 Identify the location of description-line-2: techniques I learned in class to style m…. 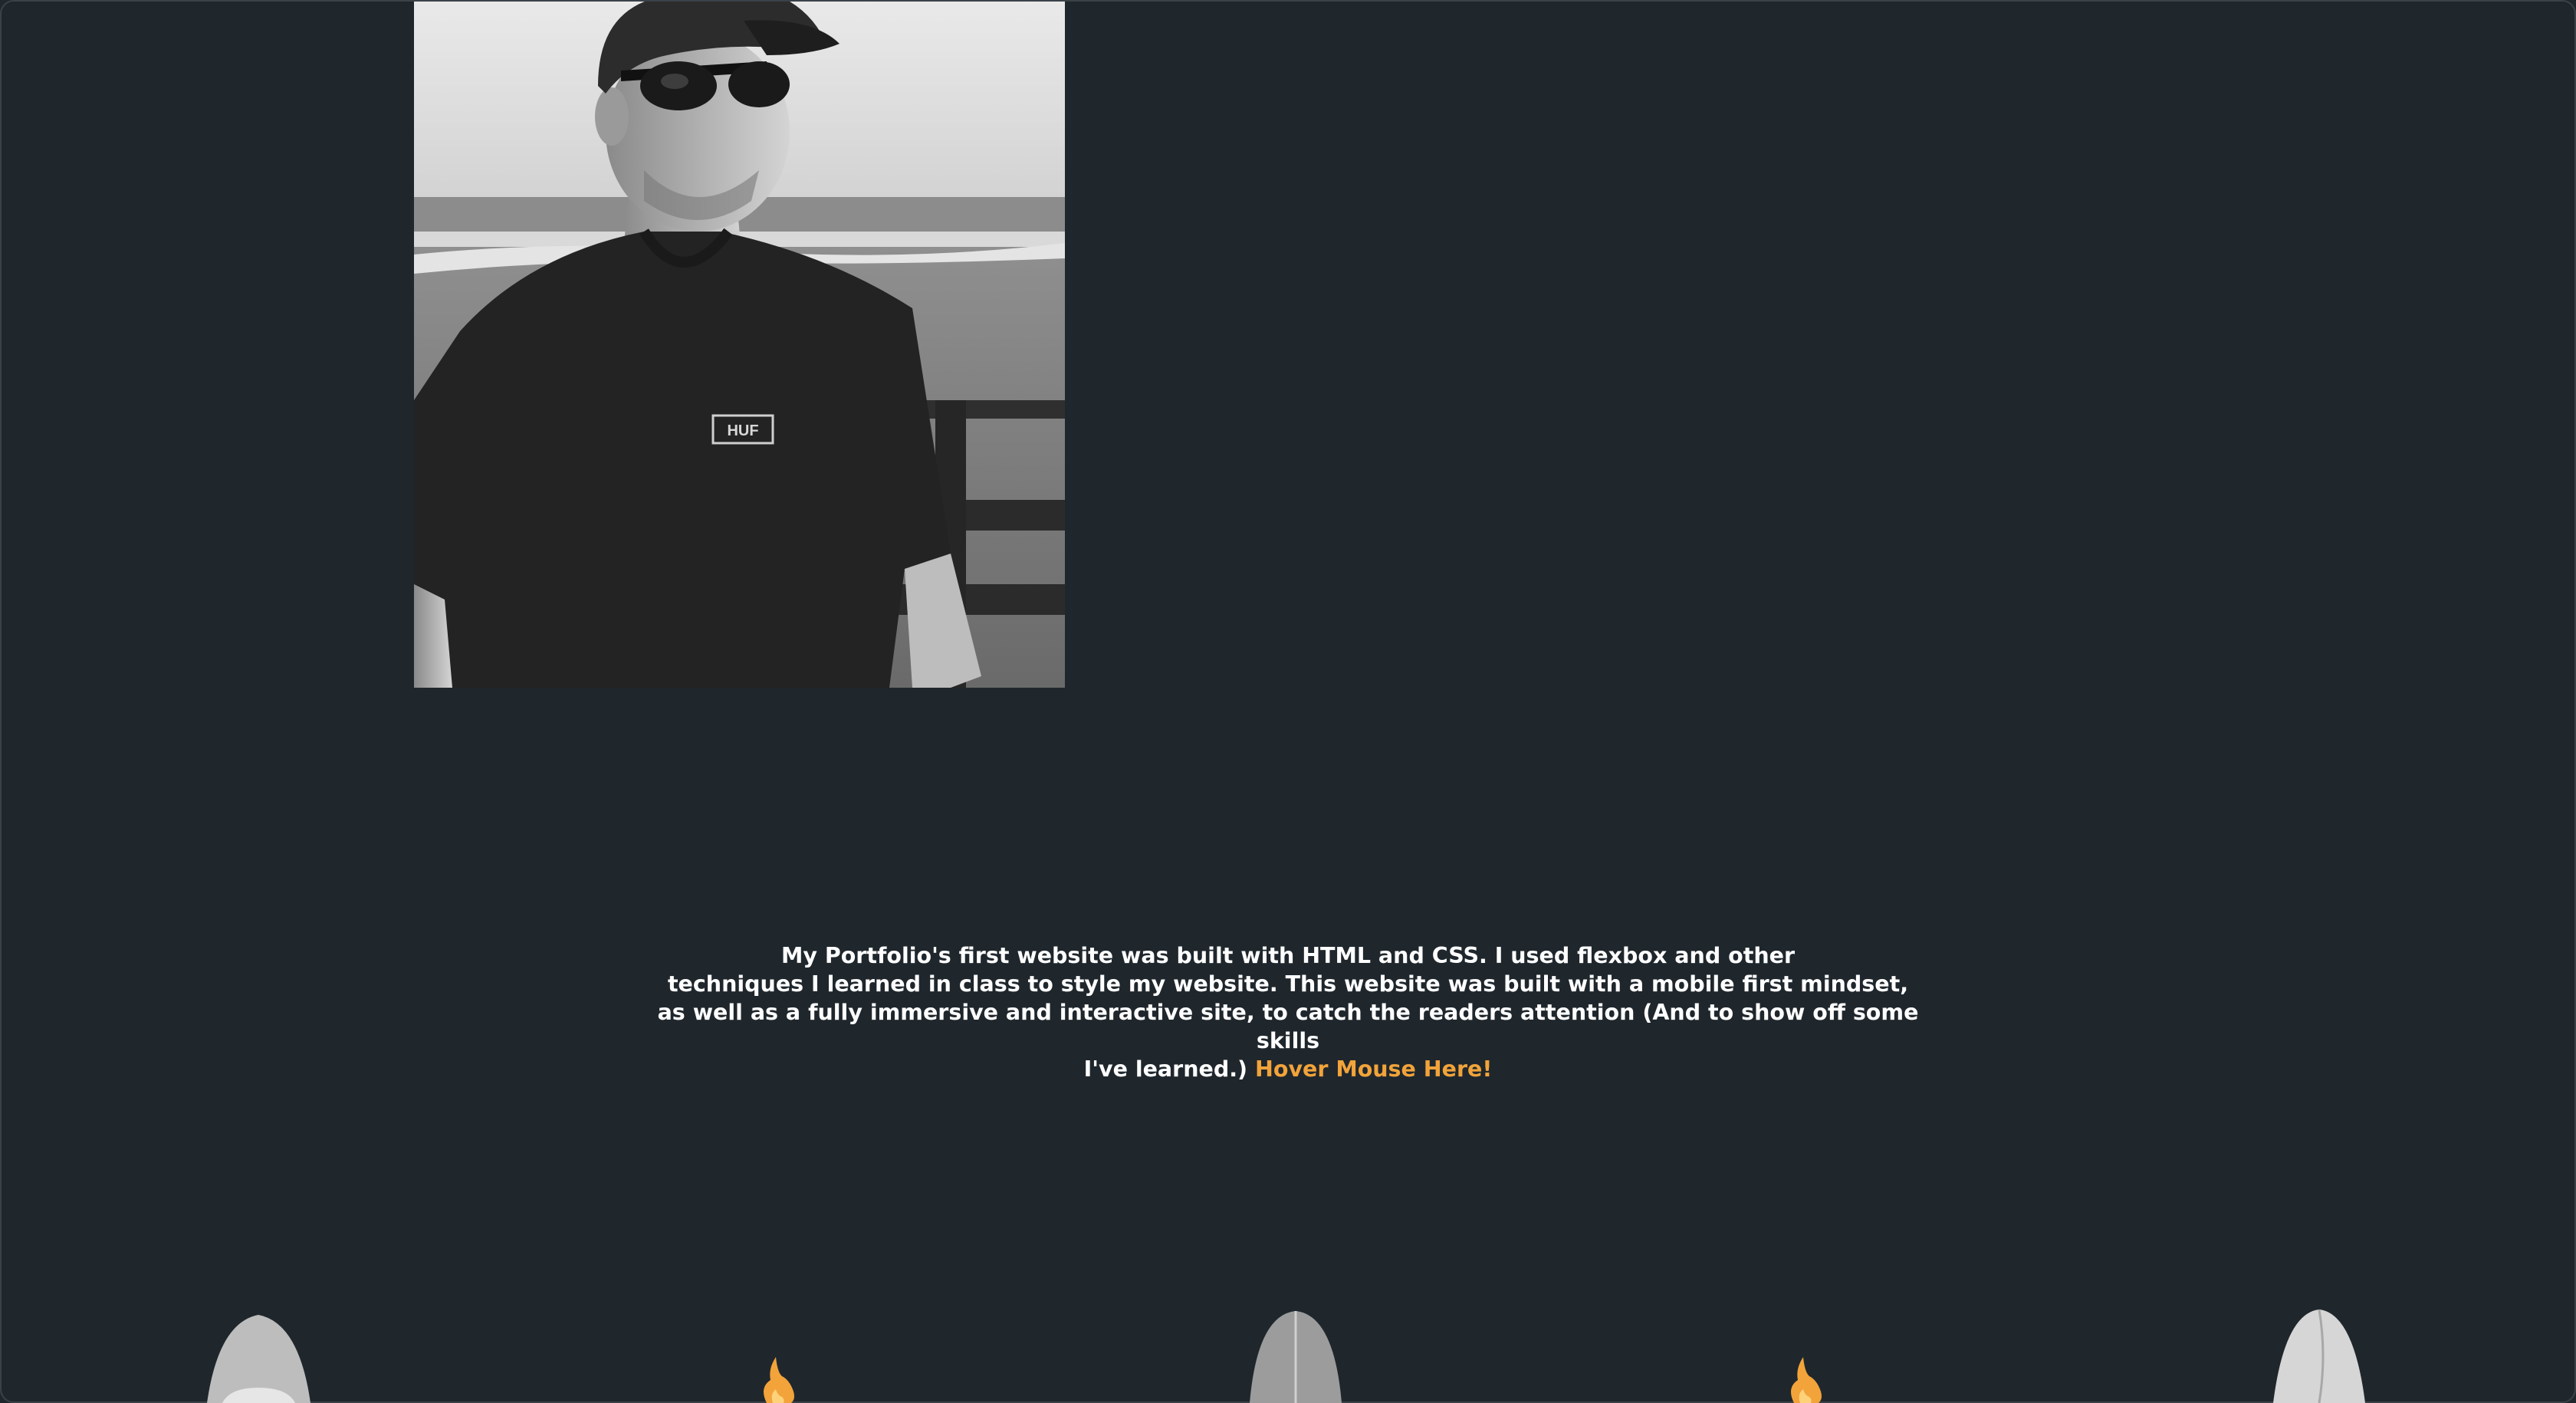
(1288, 984).